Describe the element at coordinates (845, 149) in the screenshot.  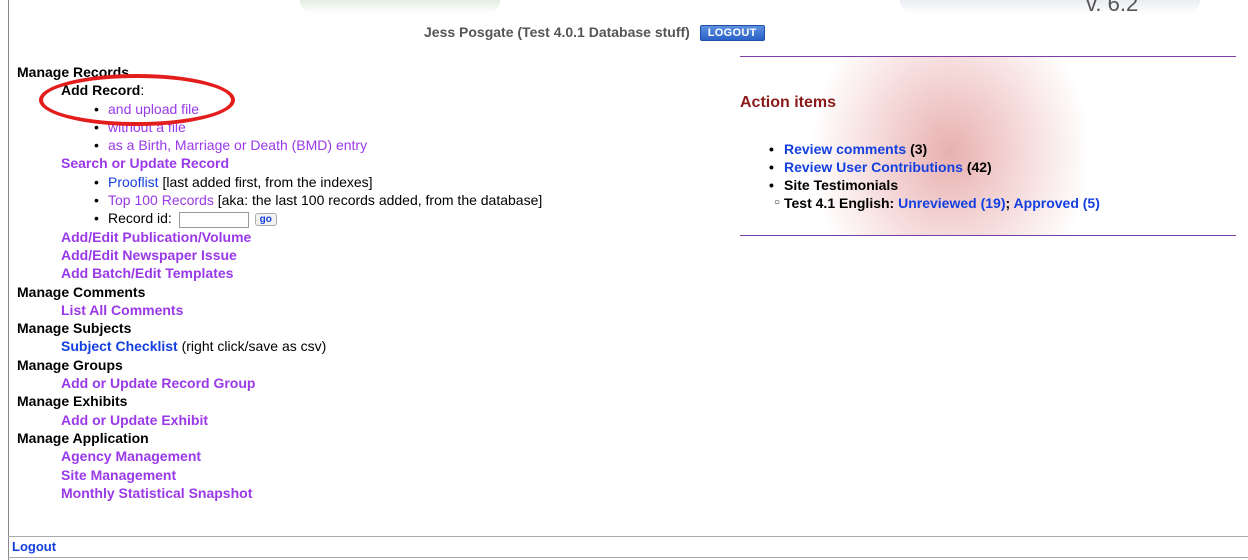
I see `review-comments-link: Review comments` at that location.